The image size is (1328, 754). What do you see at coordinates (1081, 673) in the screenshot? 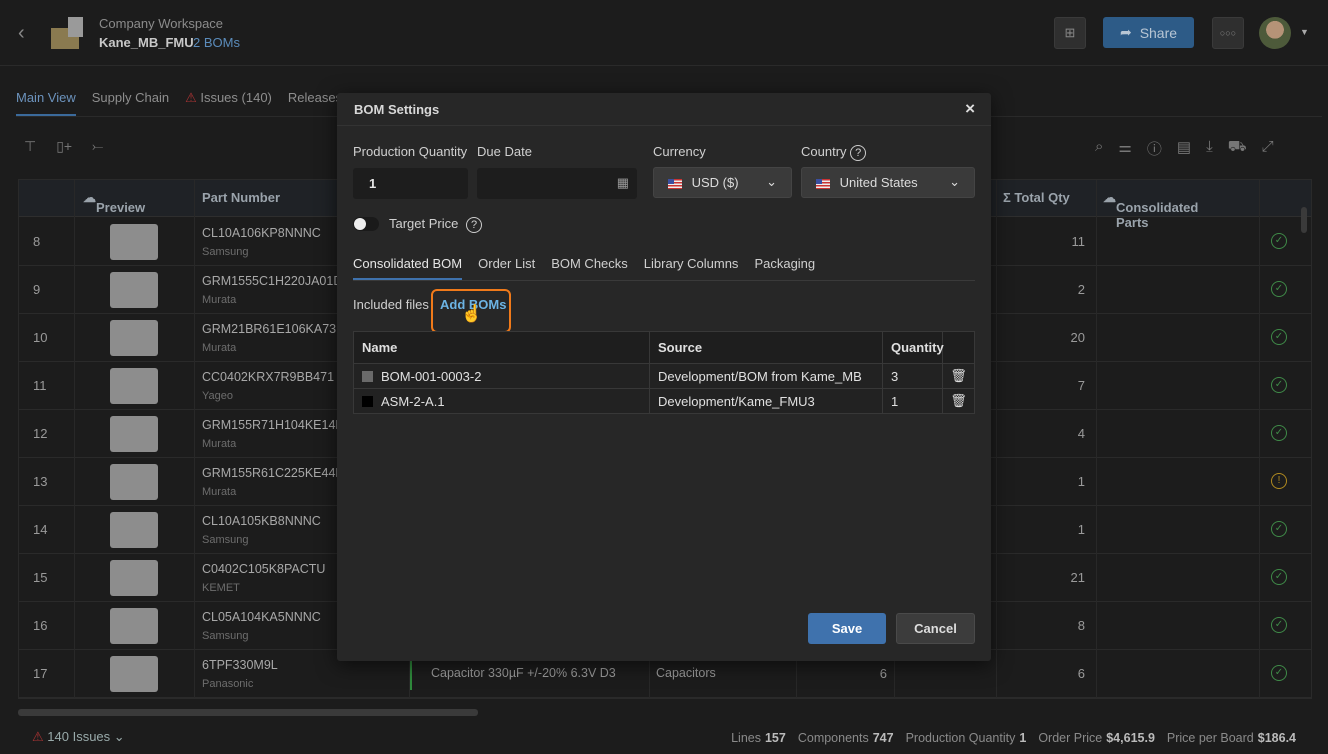
I see `total-qty: 6` at bounding box center [1081, 673].